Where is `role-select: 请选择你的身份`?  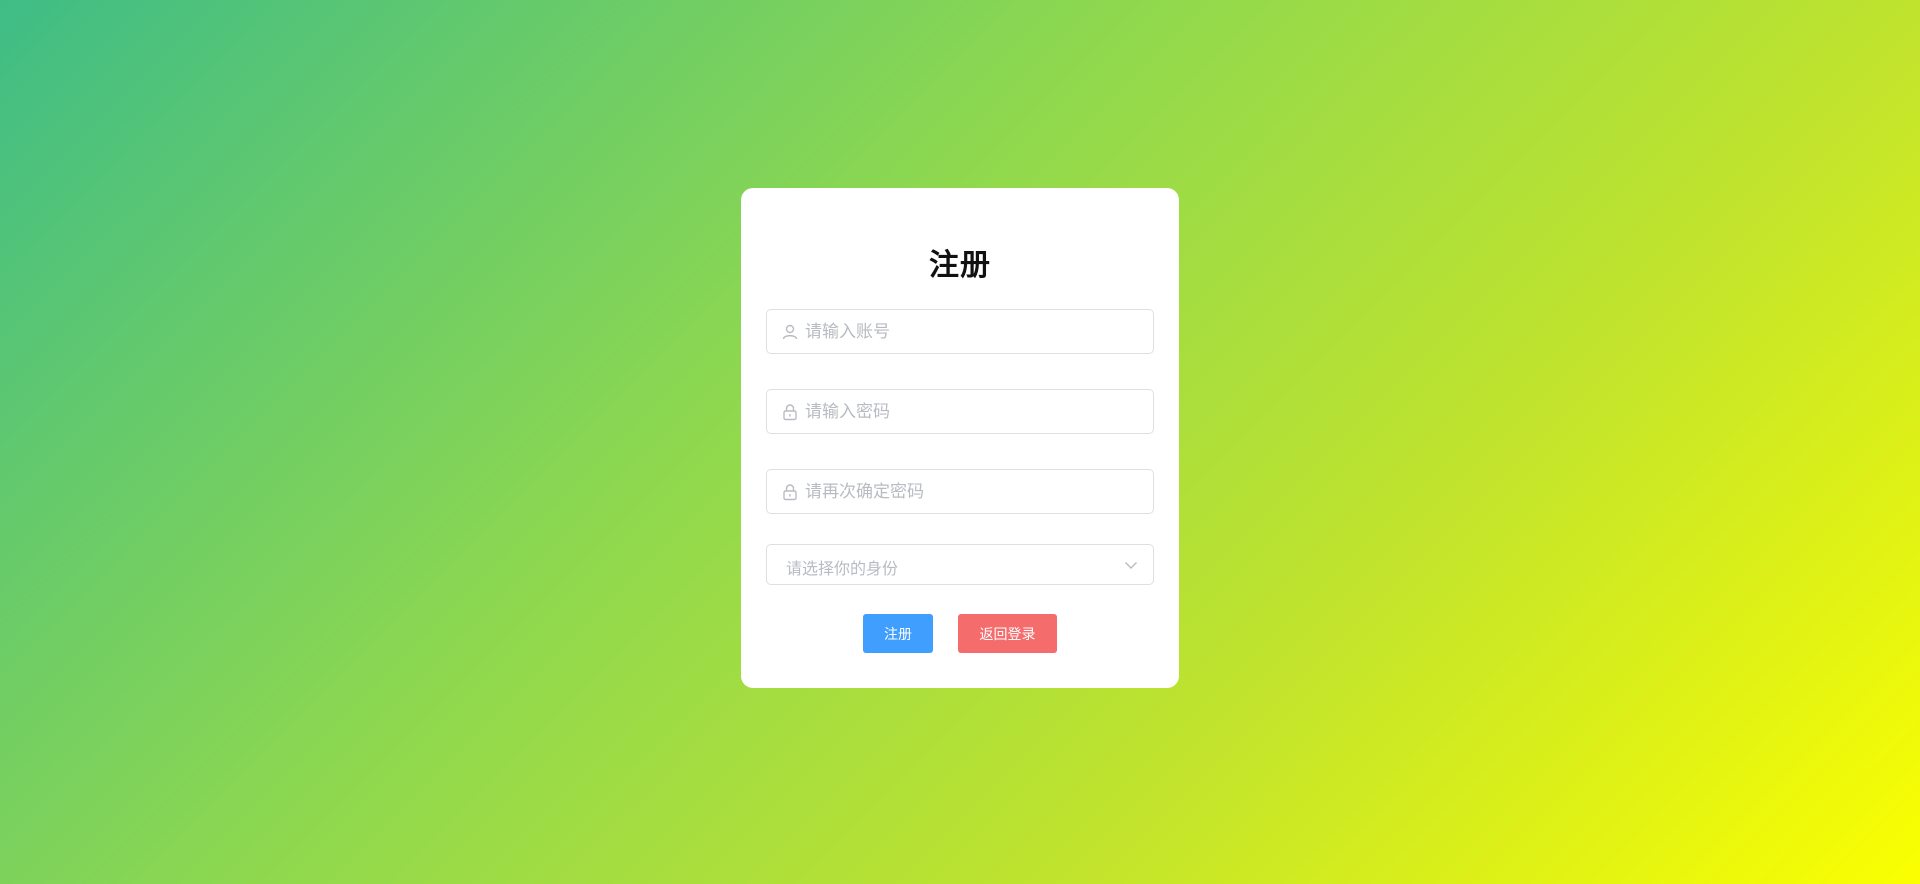
role-select: 请选择你的身份 is located at coordinates (960, 564).